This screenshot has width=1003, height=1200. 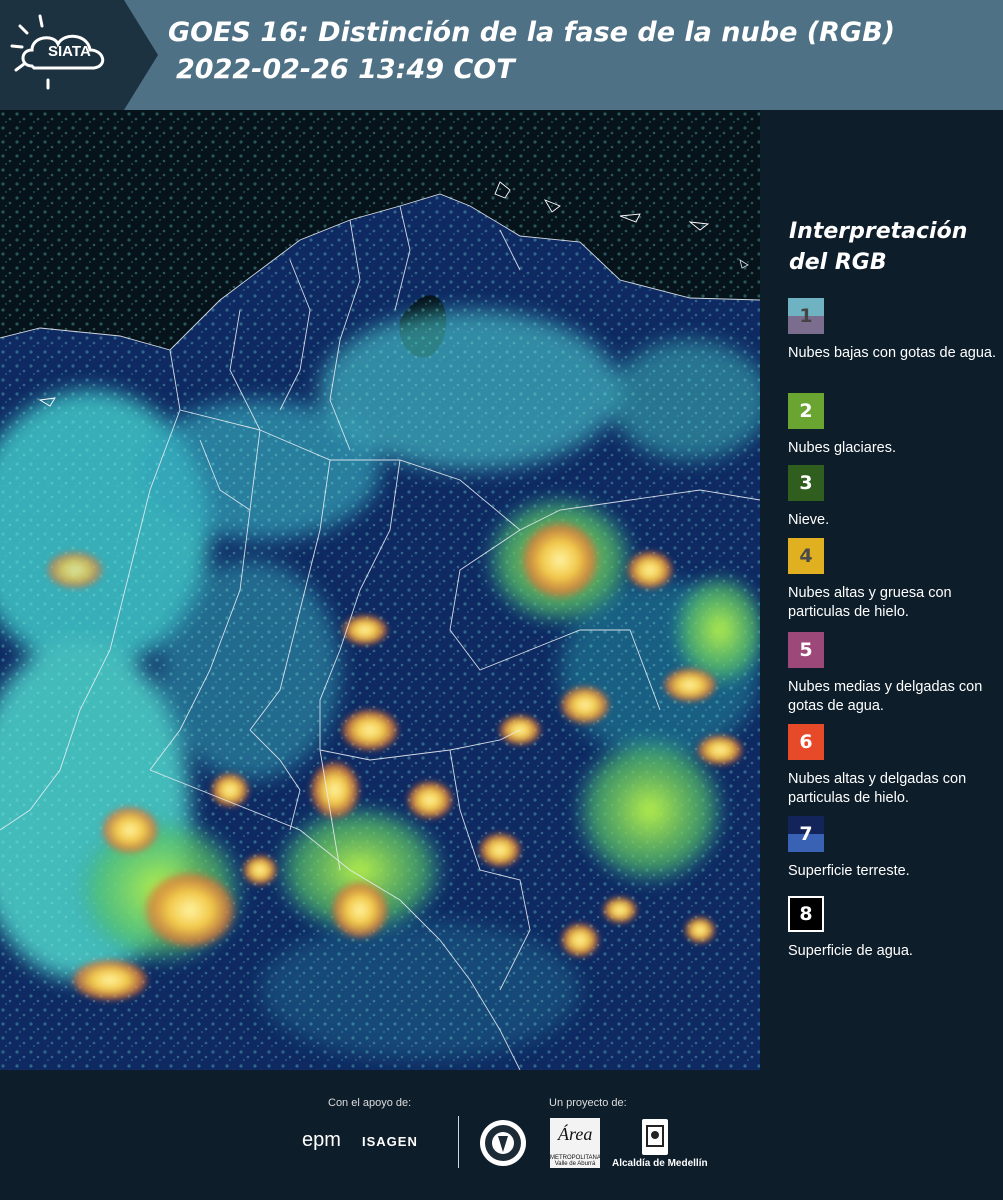 What do you see at coordinates (321, 1140) in the screenshot?
I see `epm-logo: epm` at bounding box center [321, 1140].